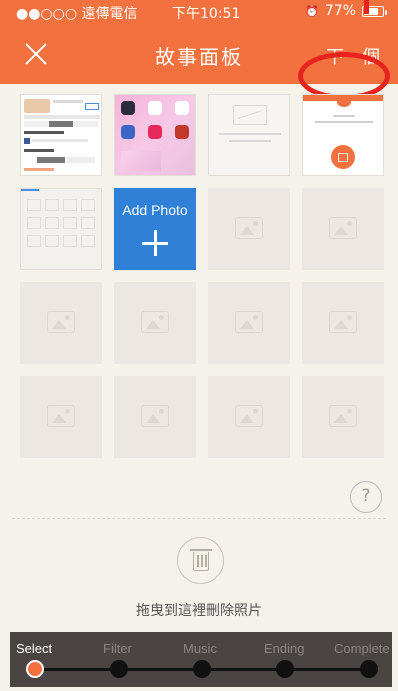 The width and height of the screenshot is (398, 691). What do you see at coordinates (344, 102) in the screenshot?
I see `thumb-badge` at bounding box center [344, 102].